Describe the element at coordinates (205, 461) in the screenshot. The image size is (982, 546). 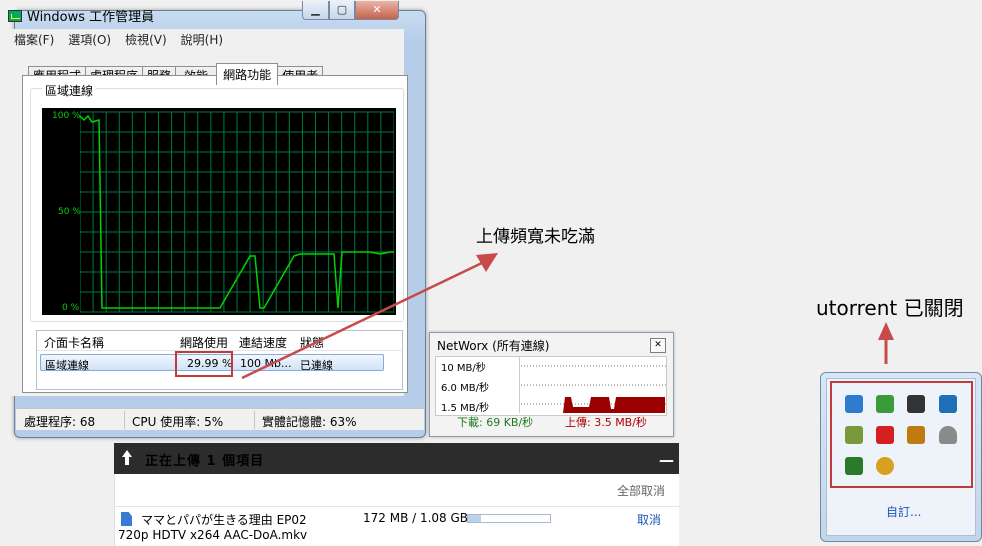
I see `upload-panel-title: 正在上傳 1 個項目` at that location.